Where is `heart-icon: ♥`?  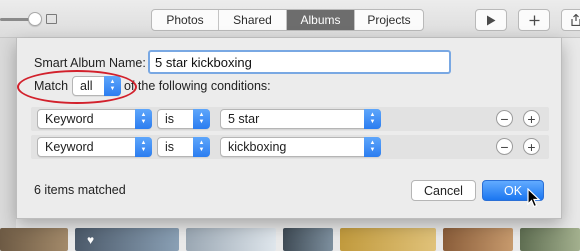
heart-icon: ♥ is located at coordinates (91, 240).